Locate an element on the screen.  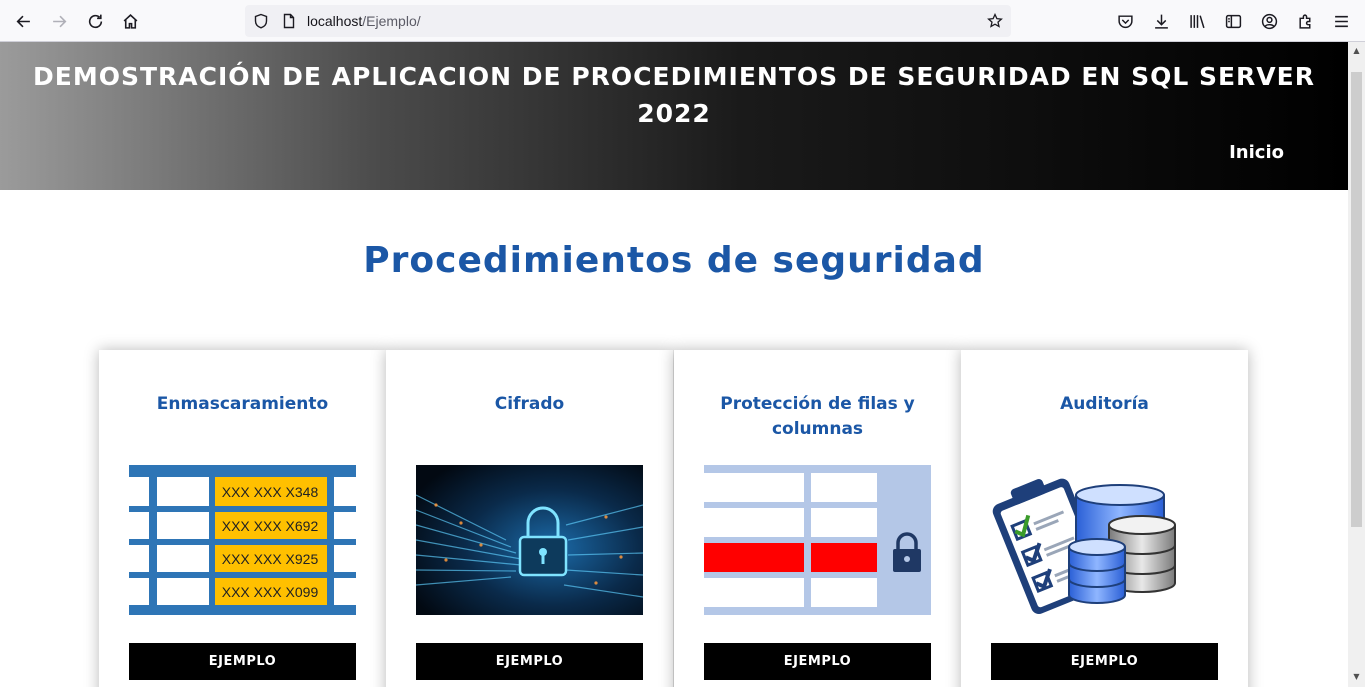
card-auditoria: Auditoría EJEMPLO is located at coordinates (1104, 518).